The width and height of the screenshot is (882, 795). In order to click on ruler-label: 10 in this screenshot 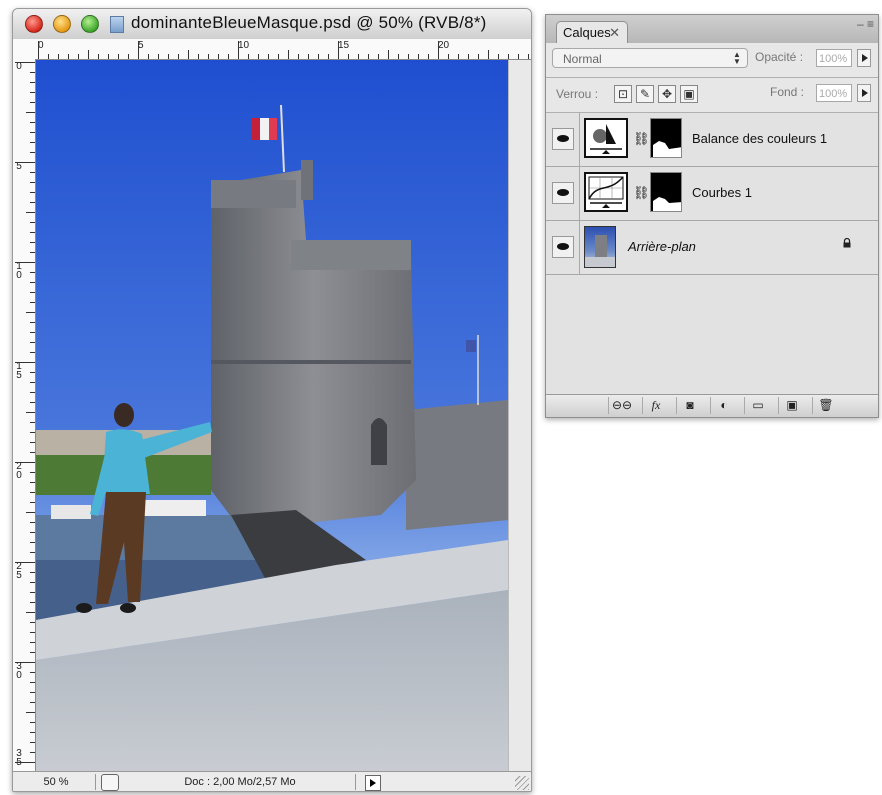, I will do `click(19, 271)`.